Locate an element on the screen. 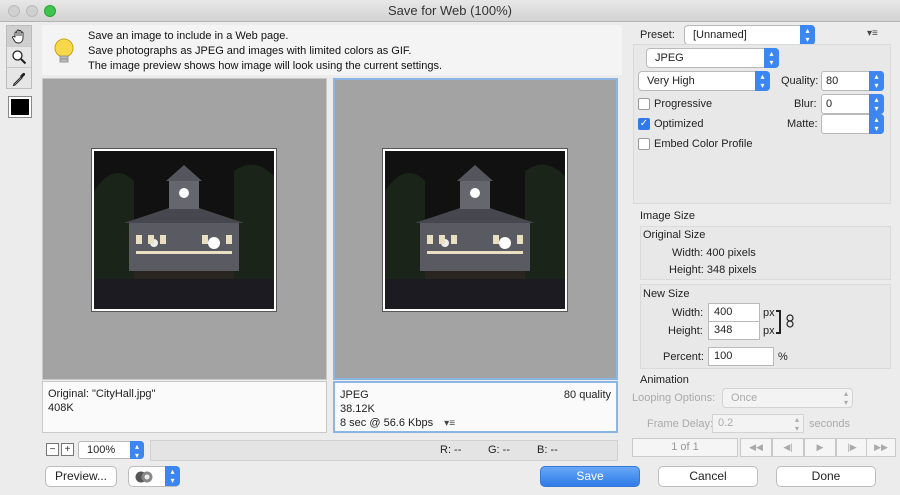  browser-icon is located at coordinates (144, 477).